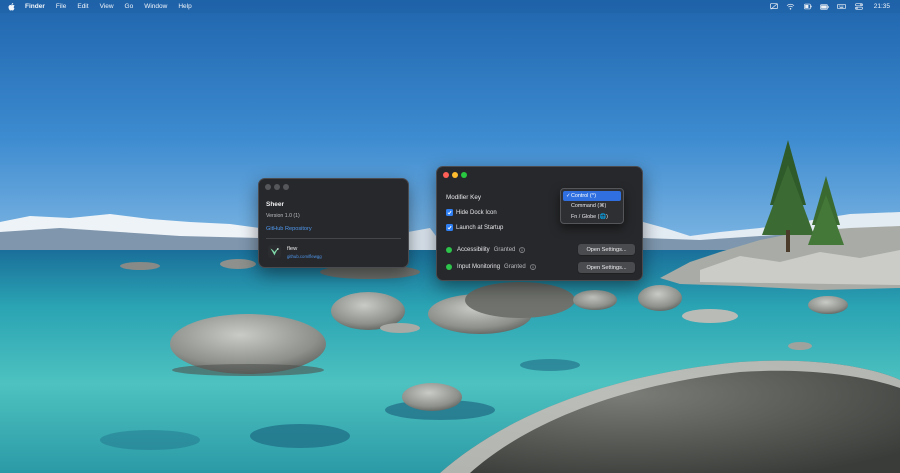 Image resolution: width=900 pixels, height=473 pixels. Describe the element at coordinates (791, 7) in the screenshot. I see `wifi-icon` at that location.